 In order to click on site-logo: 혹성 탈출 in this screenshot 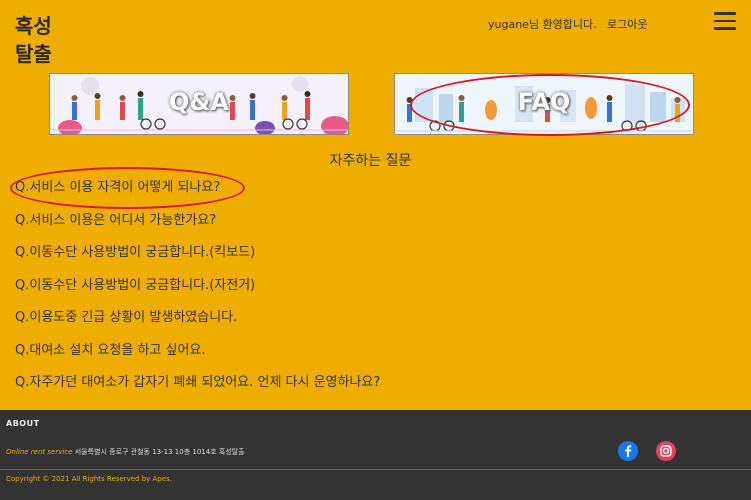, I will do `click(33, 40)`.